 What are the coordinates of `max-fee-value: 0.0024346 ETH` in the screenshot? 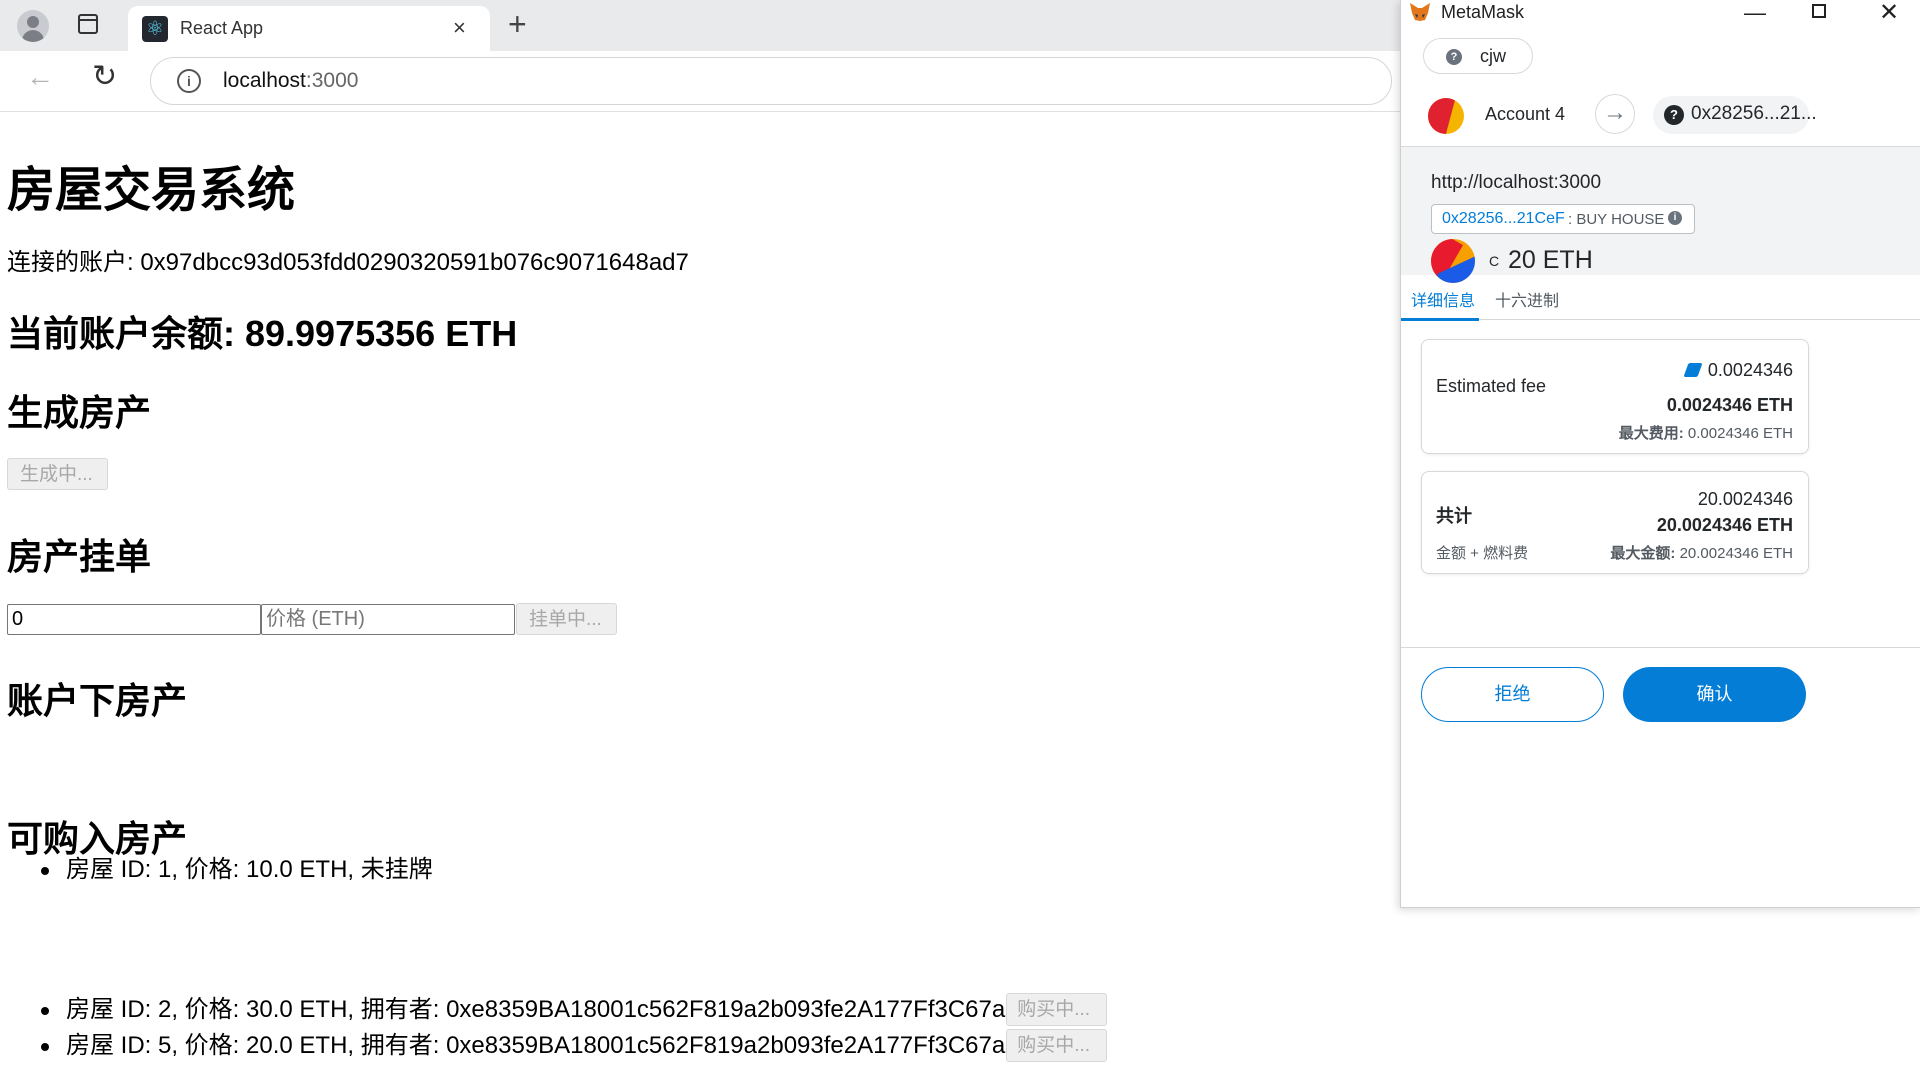 It's located at (1740, 433).